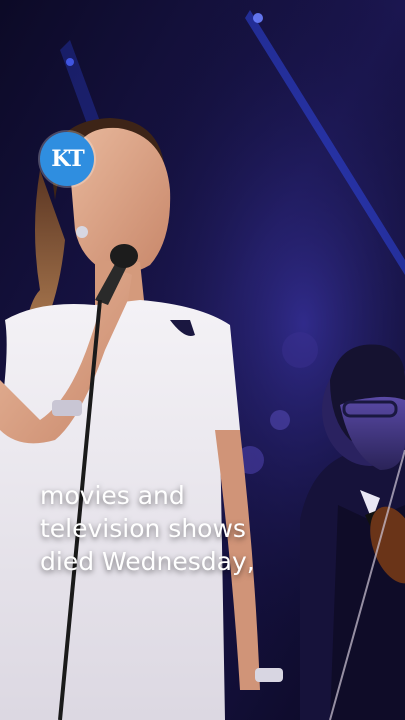  What do you see at coordinates (67, 159) in the screenshot?
I see `khaleej-times-logo-icon: KT` at bounding box center [67, 159].